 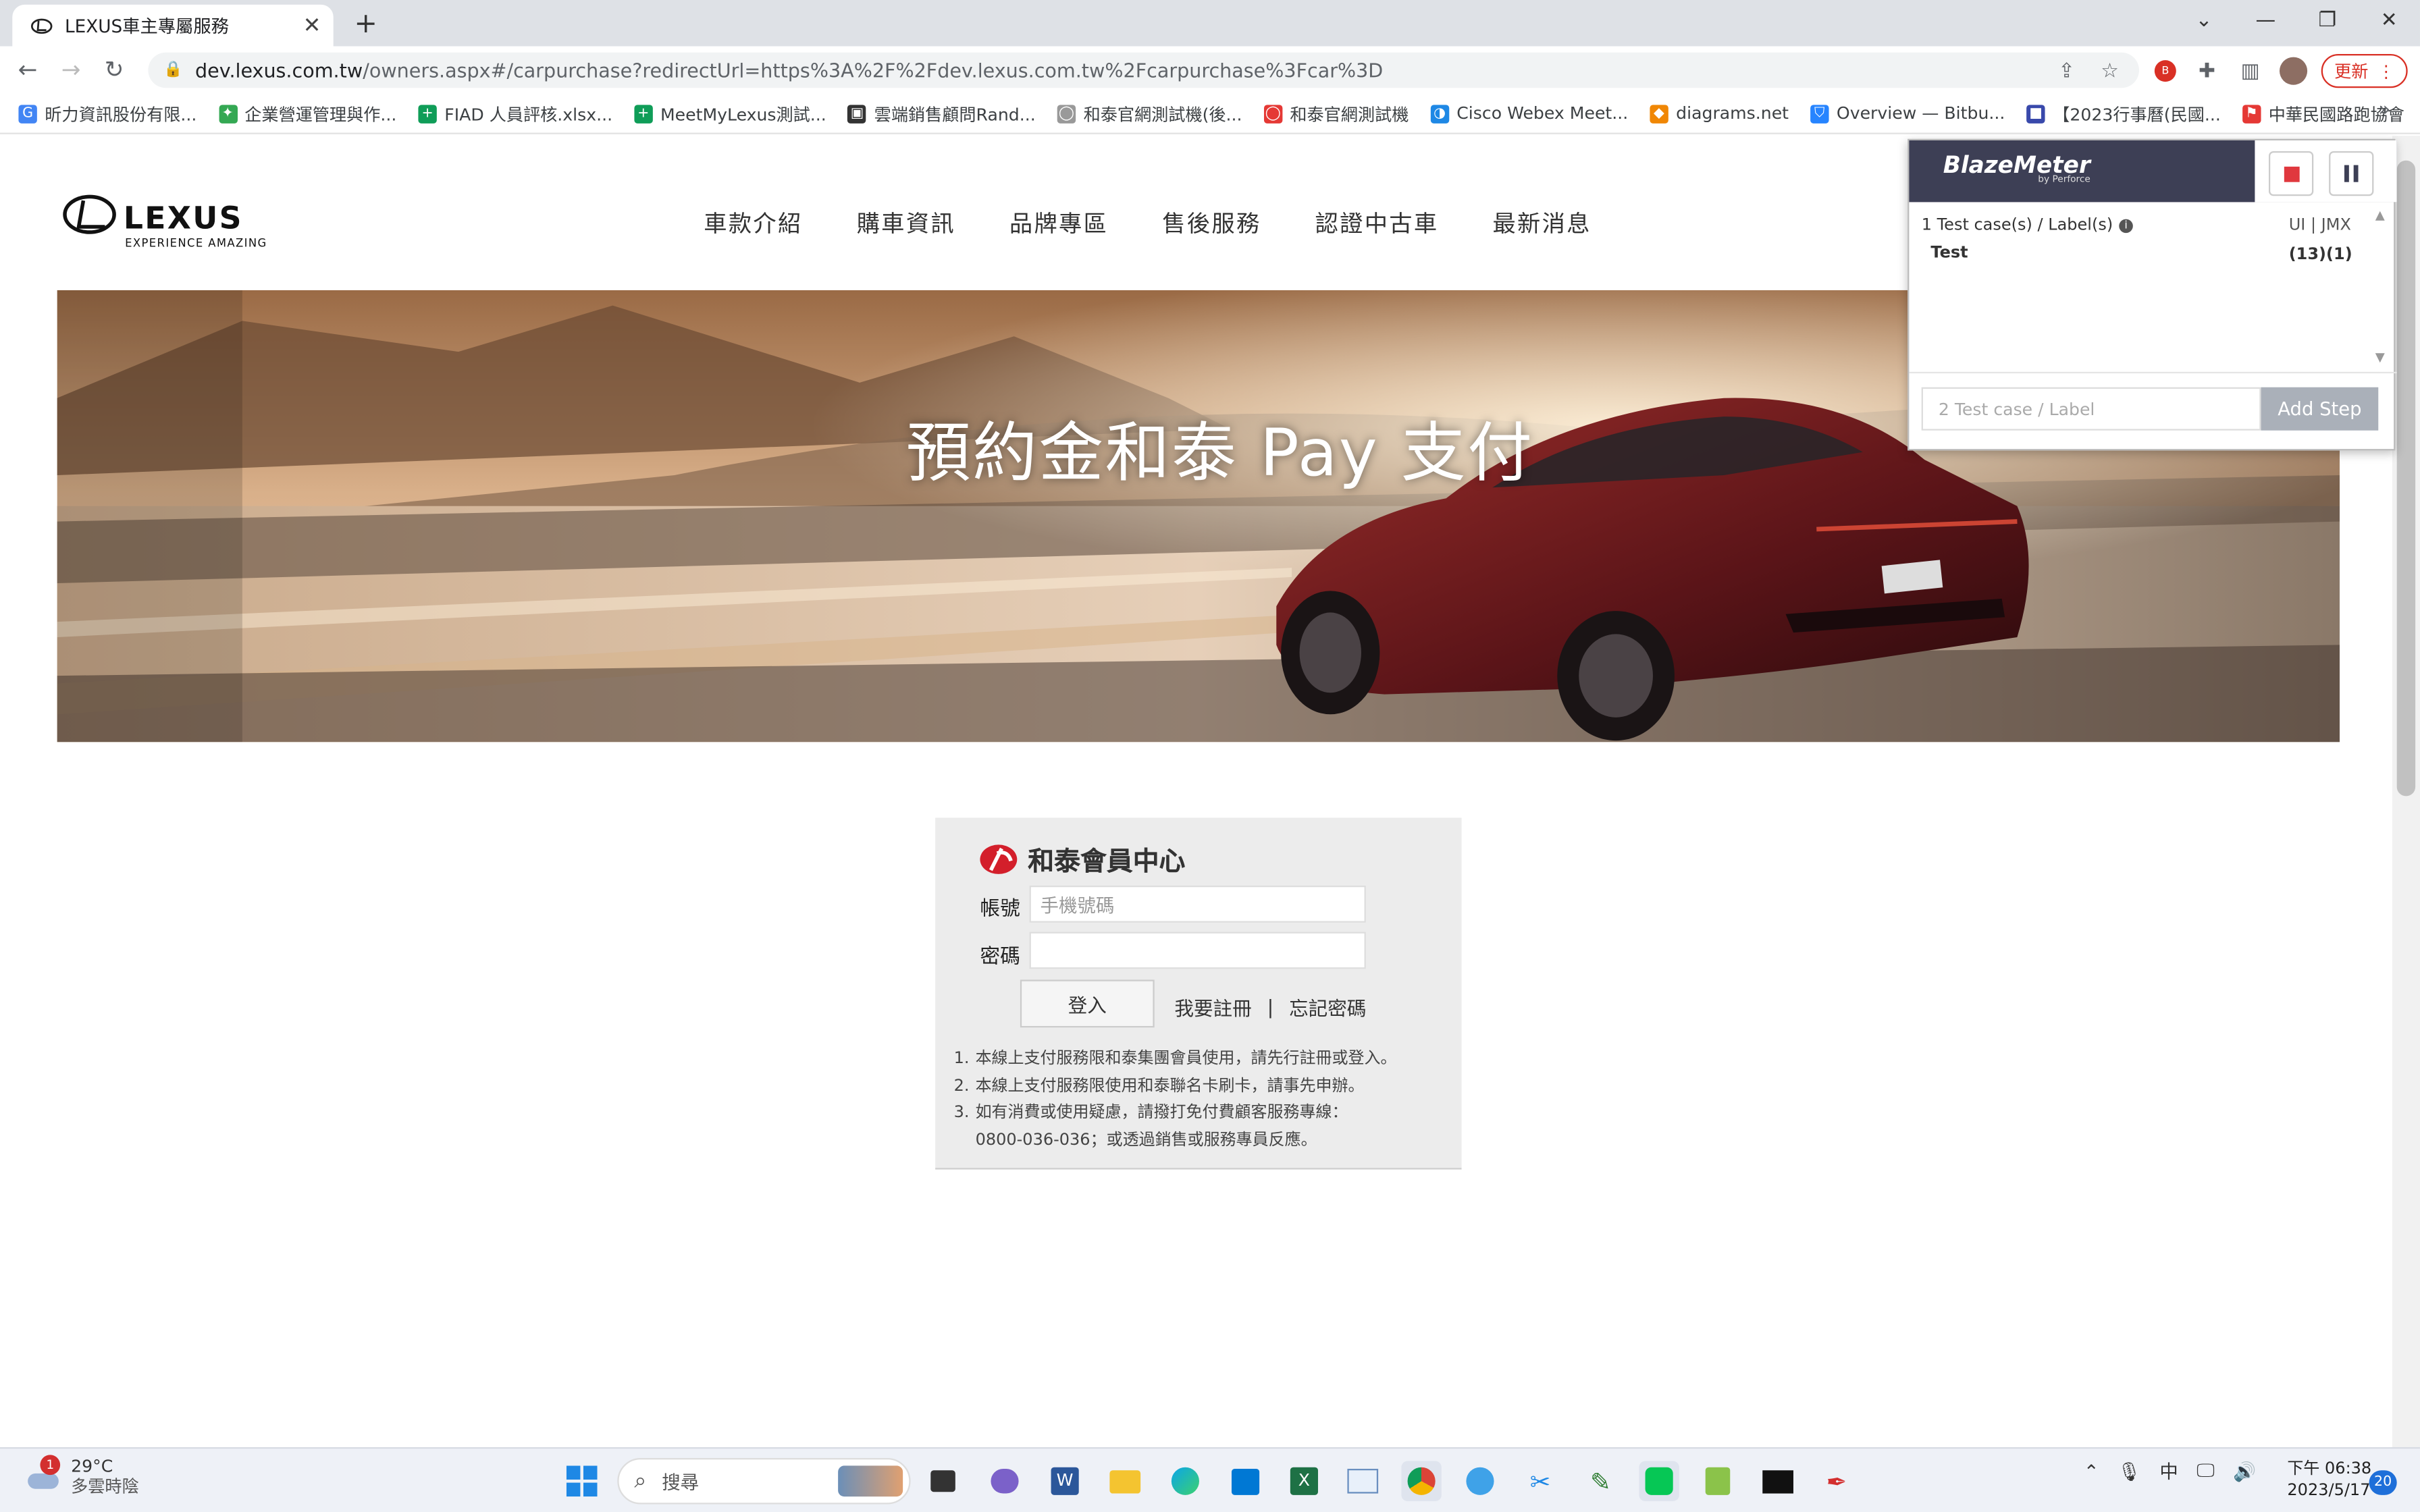 What do you see at coordinates (2244, 1471) in the screenshot?
I see `volume-icon: 🔊` at bounding box center [2244, 1471].